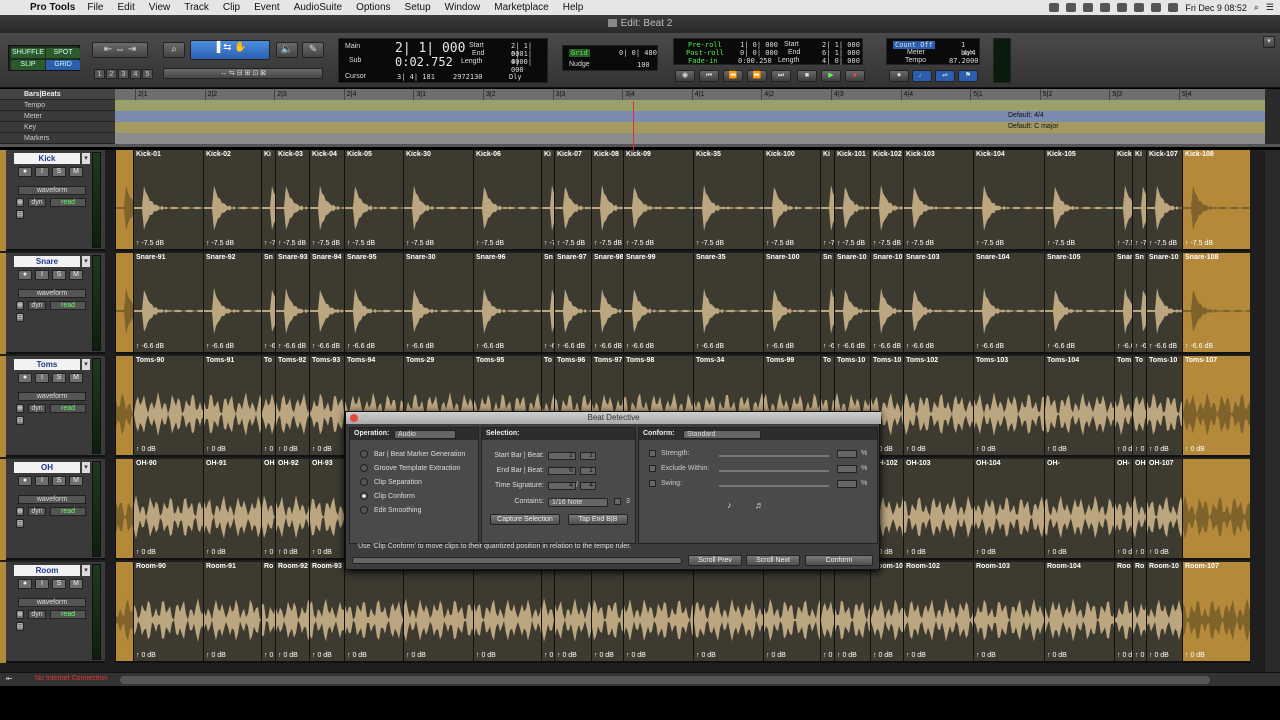  Describe the element at coordinates (1139, 7) in the screenshot. I see `wifi-icon` at that location.